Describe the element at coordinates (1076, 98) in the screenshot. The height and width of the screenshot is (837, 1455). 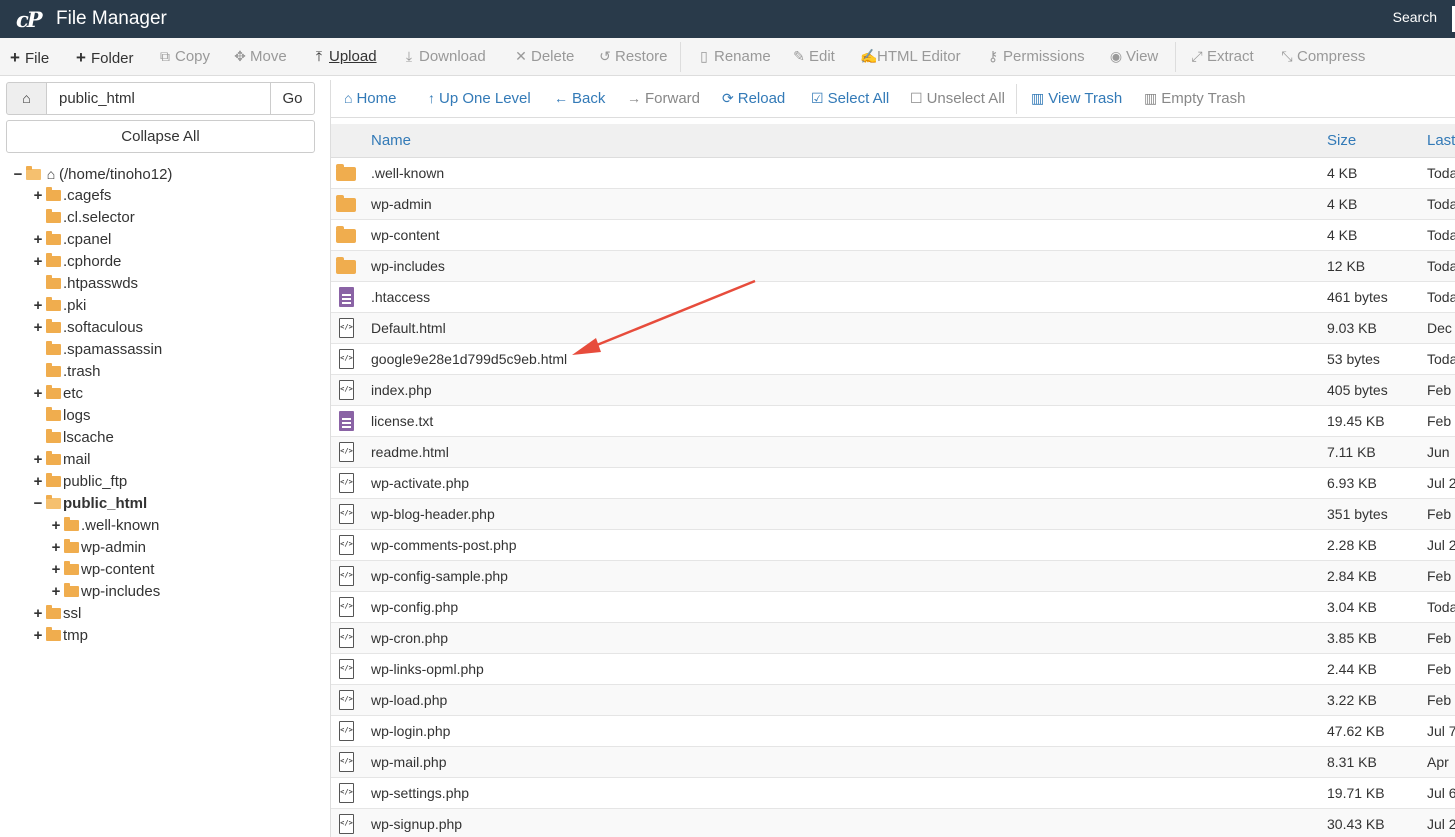
I see `nav-view-trash-button: ▥ View Trash` at that location.